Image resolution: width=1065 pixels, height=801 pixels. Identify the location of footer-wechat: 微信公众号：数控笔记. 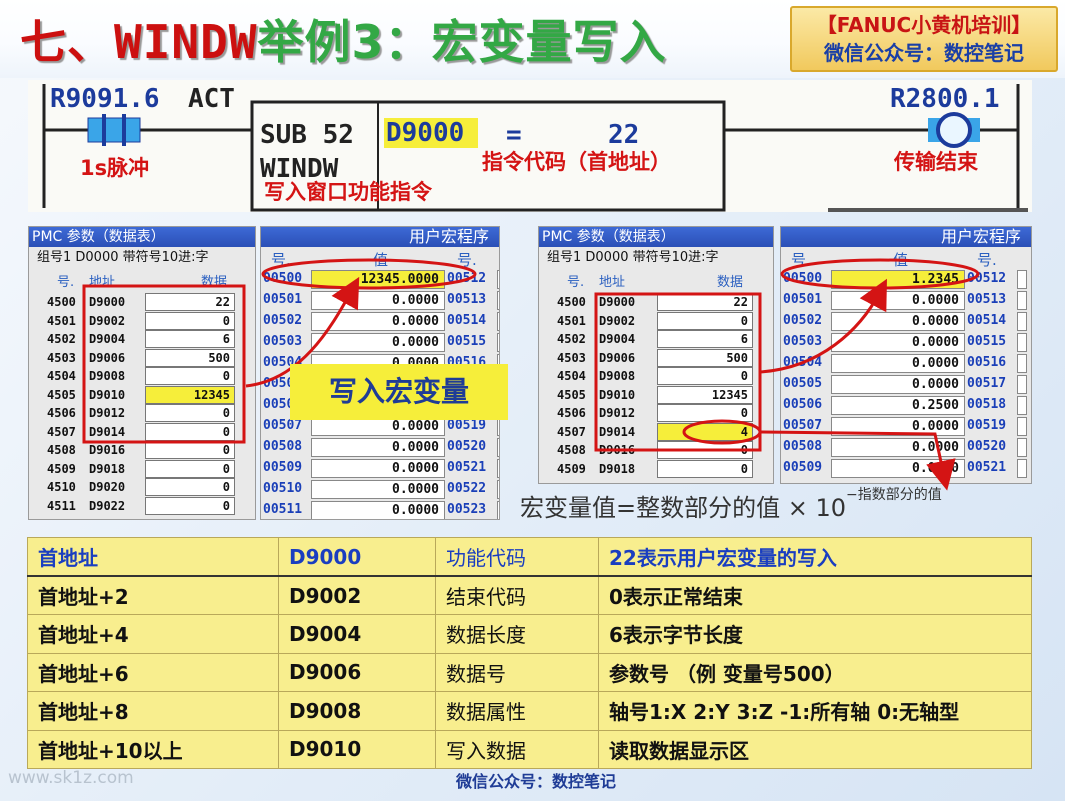
(536, 781).